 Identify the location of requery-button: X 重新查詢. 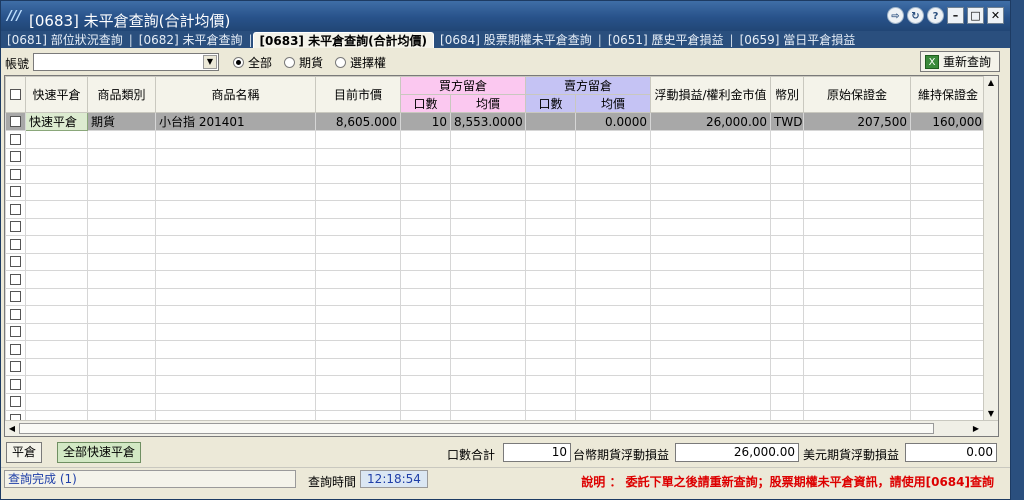
(960, 61).